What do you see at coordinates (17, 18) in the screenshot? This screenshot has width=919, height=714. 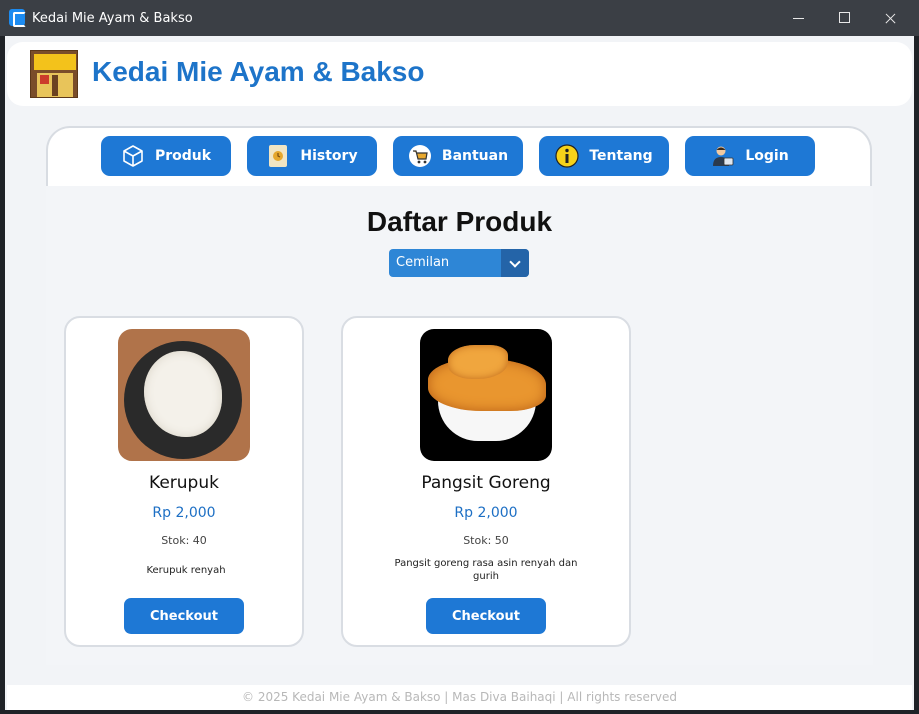 I see `app-icon` at bounding box center [17, 18].